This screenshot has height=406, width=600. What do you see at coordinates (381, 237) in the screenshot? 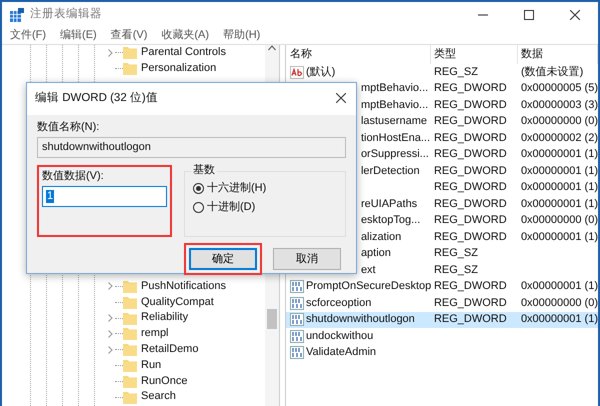
I see `value-name: alization` at bounding box center [381, 237].